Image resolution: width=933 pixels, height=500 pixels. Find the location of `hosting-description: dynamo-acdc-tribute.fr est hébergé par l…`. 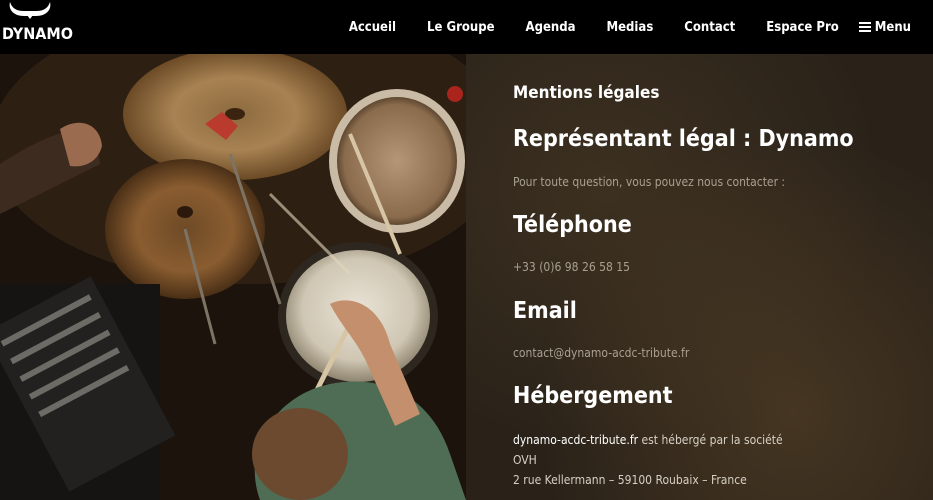

hosting-description: dynamo-acdc-tribute.fr est hébergé par l… is located at coordinates (648, 440).